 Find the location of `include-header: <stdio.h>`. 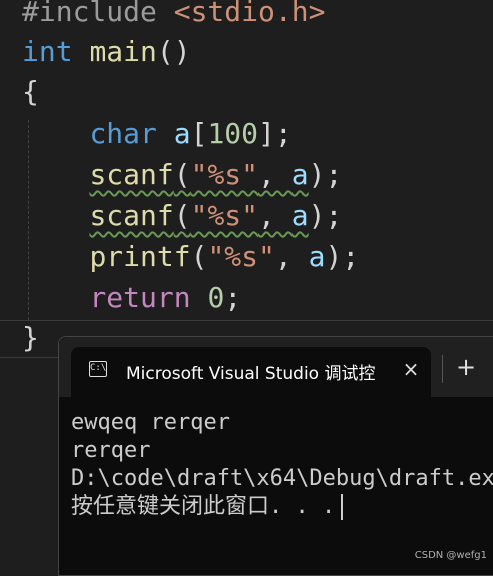

include-header: <stdio.h> is located at coordinates (249, 14).